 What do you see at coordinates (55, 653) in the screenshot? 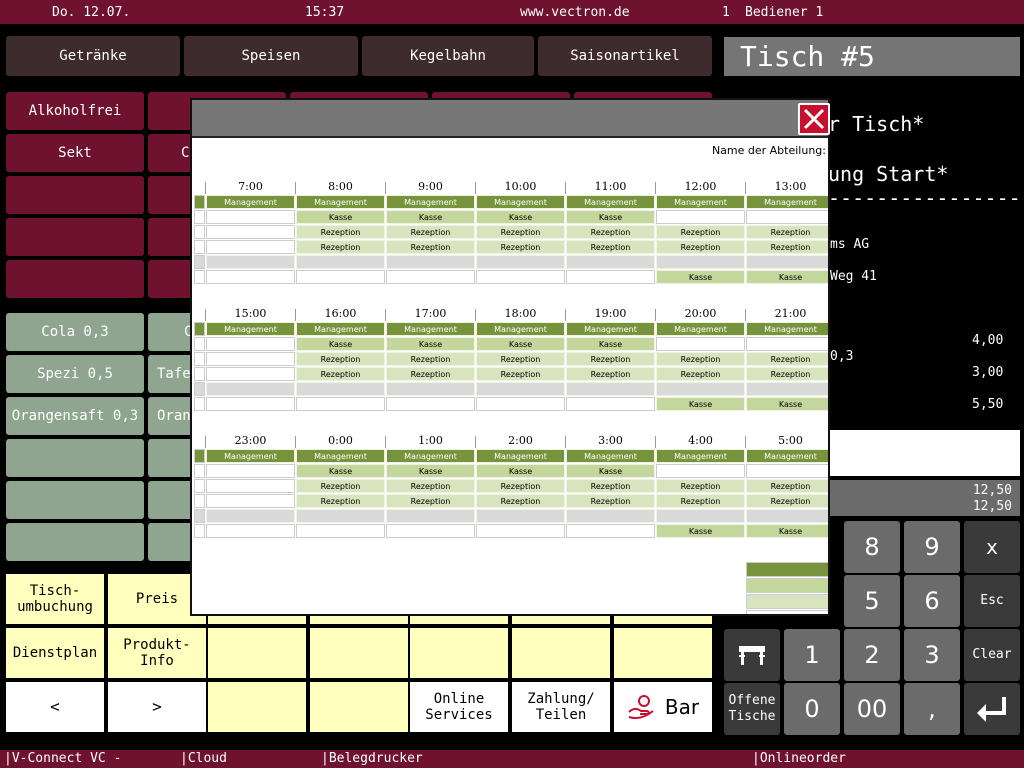
I see `dienstplan-button: Dienstplan` at bounding box center [55, 653].